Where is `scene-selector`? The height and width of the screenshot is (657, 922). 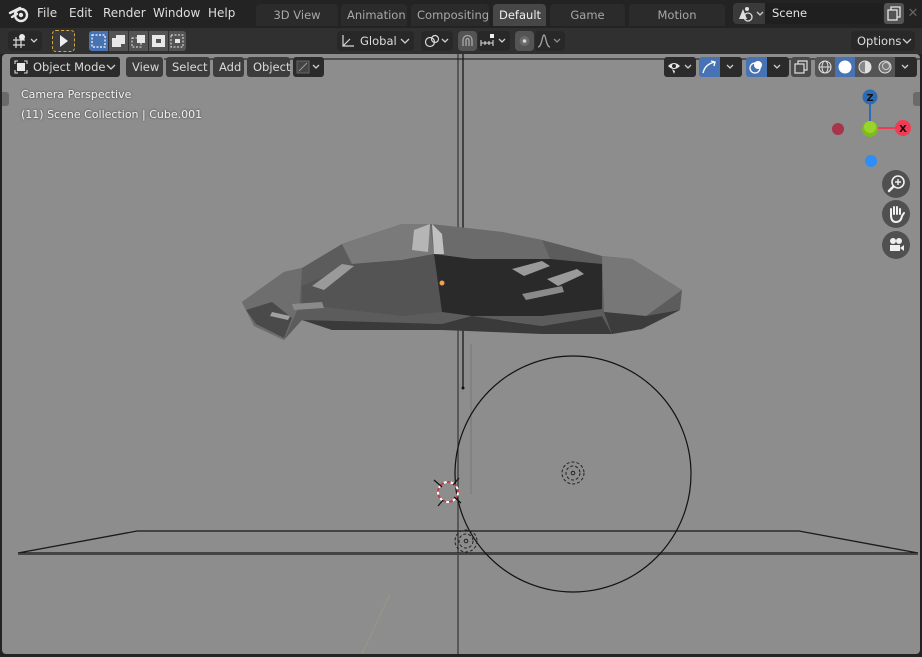
scene-selector is located at coordinates (750, 13).